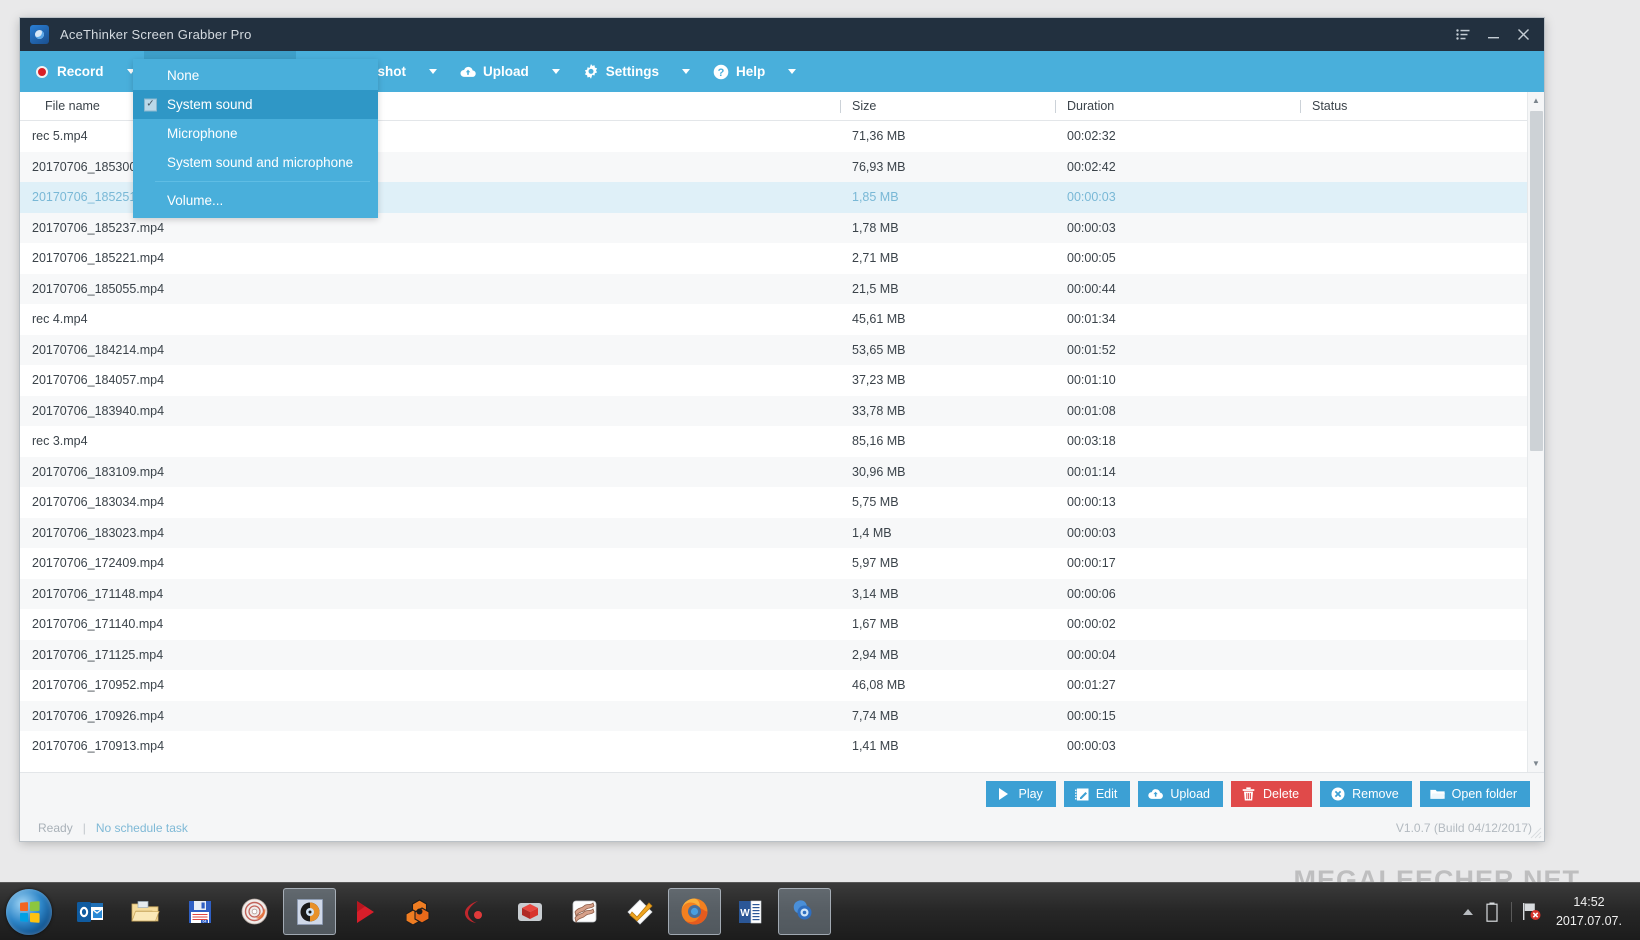  I want to click on table-row: 20170706_185221.mp4 2,71 MB 00:00:05, so click(773, 258).